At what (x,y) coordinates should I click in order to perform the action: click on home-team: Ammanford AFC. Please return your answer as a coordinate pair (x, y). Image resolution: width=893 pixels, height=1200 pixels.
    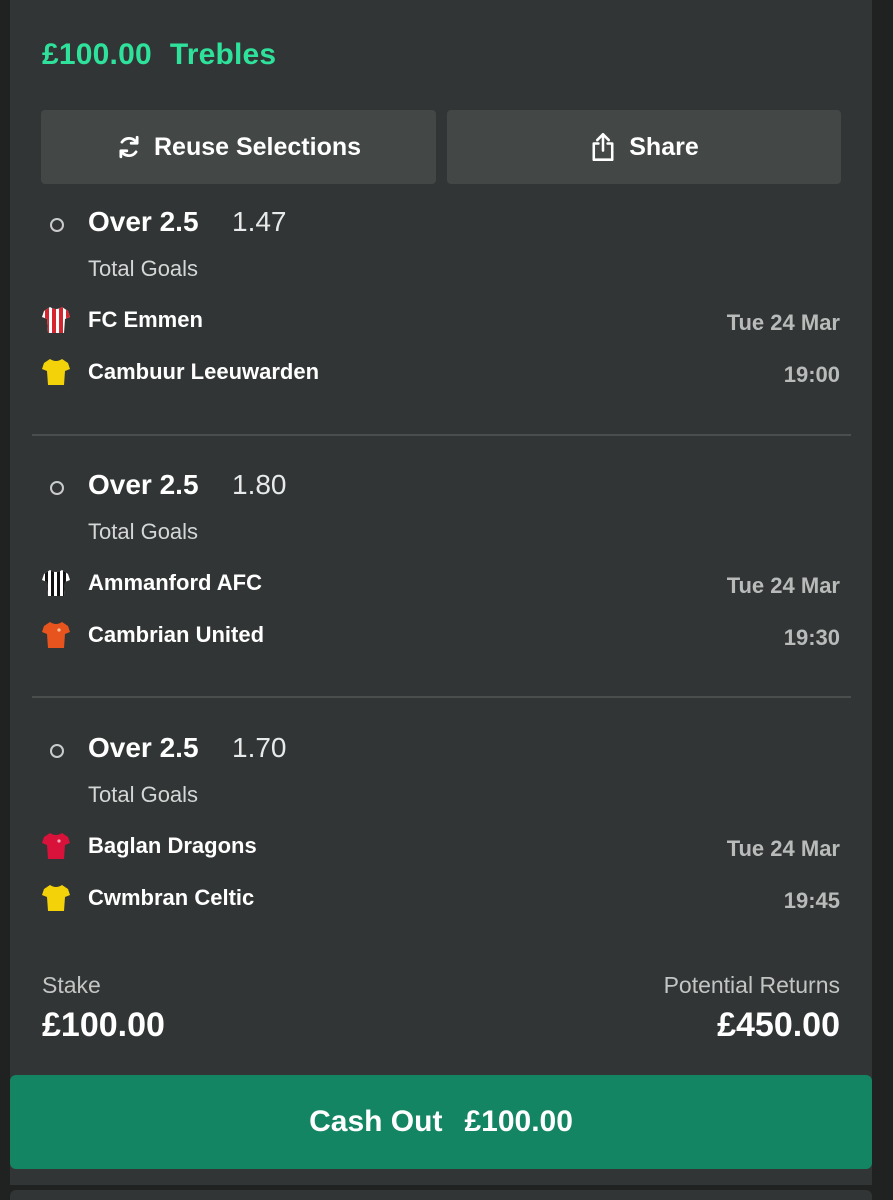
    Looking at the image, I should click on (151, 583).